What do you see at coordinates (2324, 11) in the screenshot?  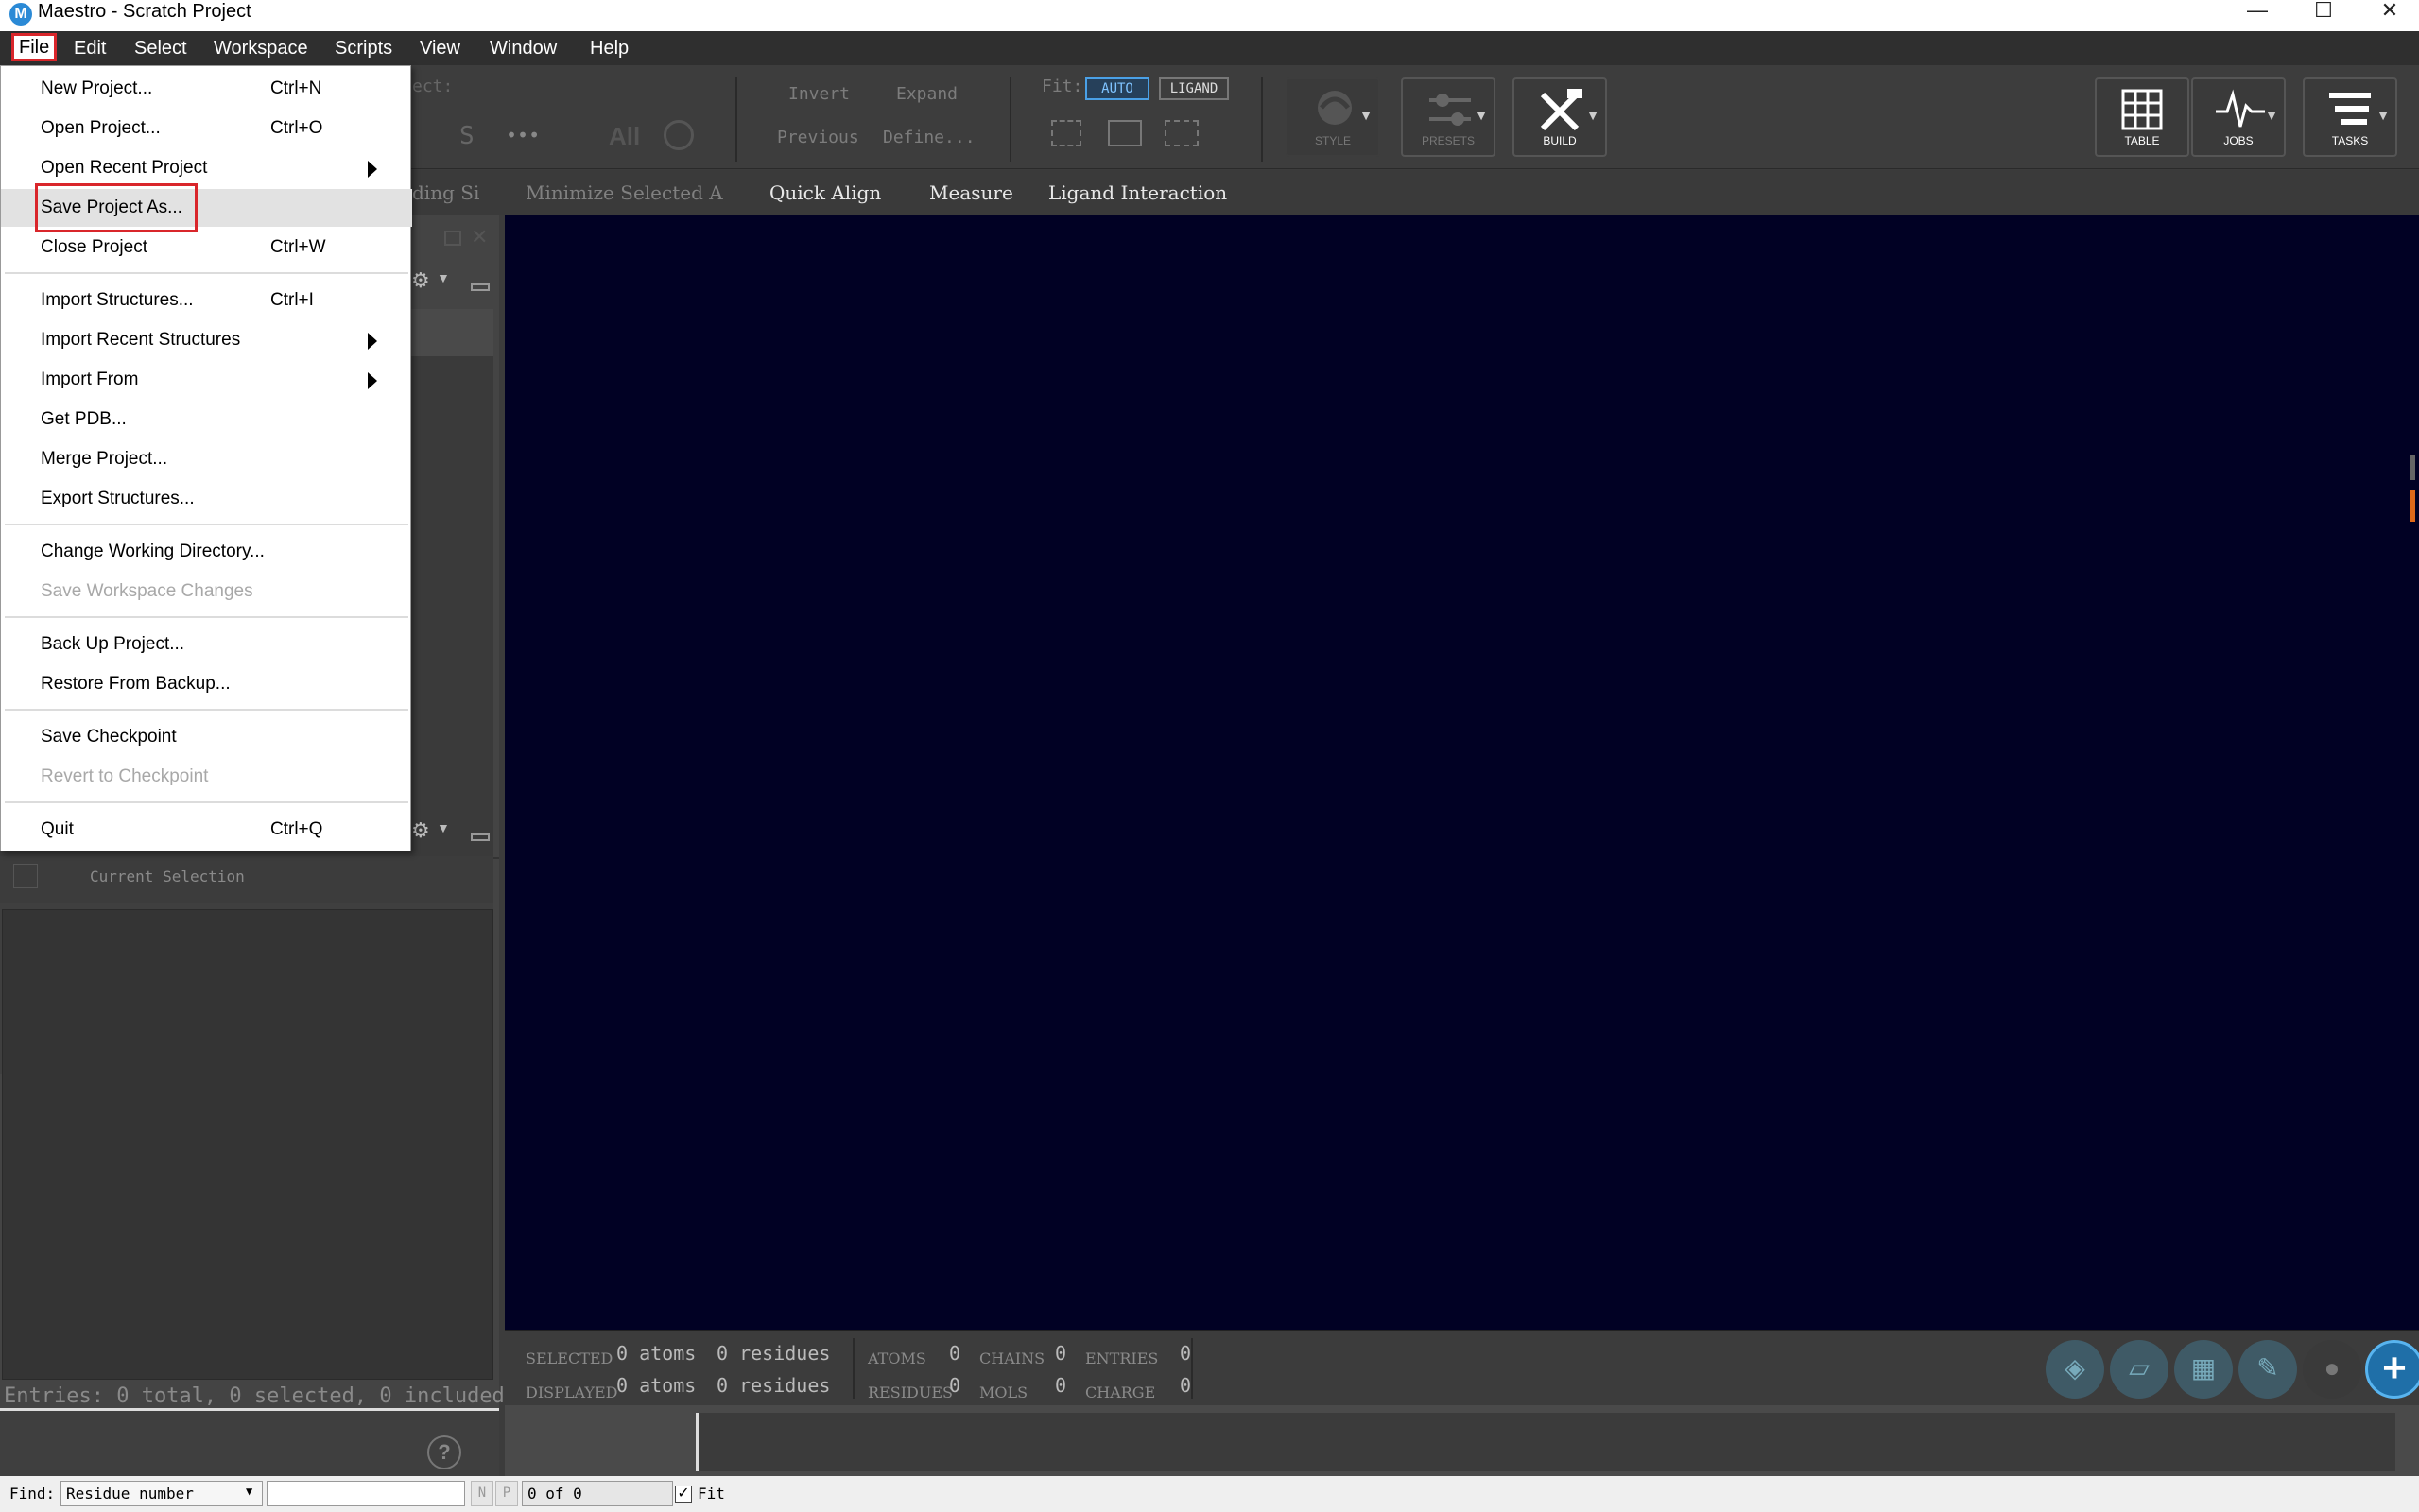 I see `maximize-icon: ☐` at bounding box center [2324, 11].